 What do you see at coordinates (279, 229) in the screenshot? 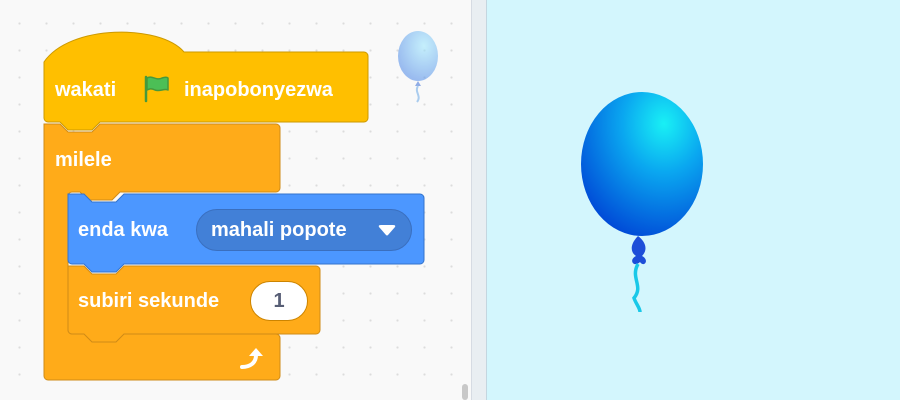
I see `goto-target-value: mahali popote` at bounding box center [279, 229].